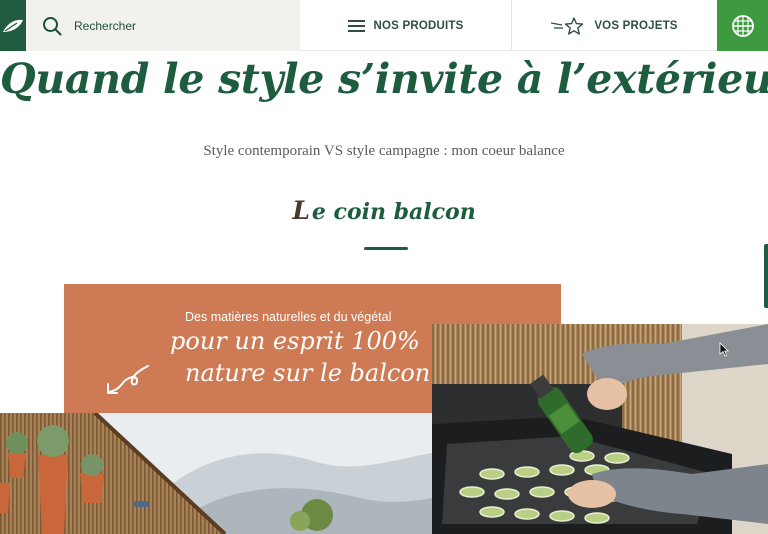  I want to click on search-placeholder: Rechercher, so click(105, 25).